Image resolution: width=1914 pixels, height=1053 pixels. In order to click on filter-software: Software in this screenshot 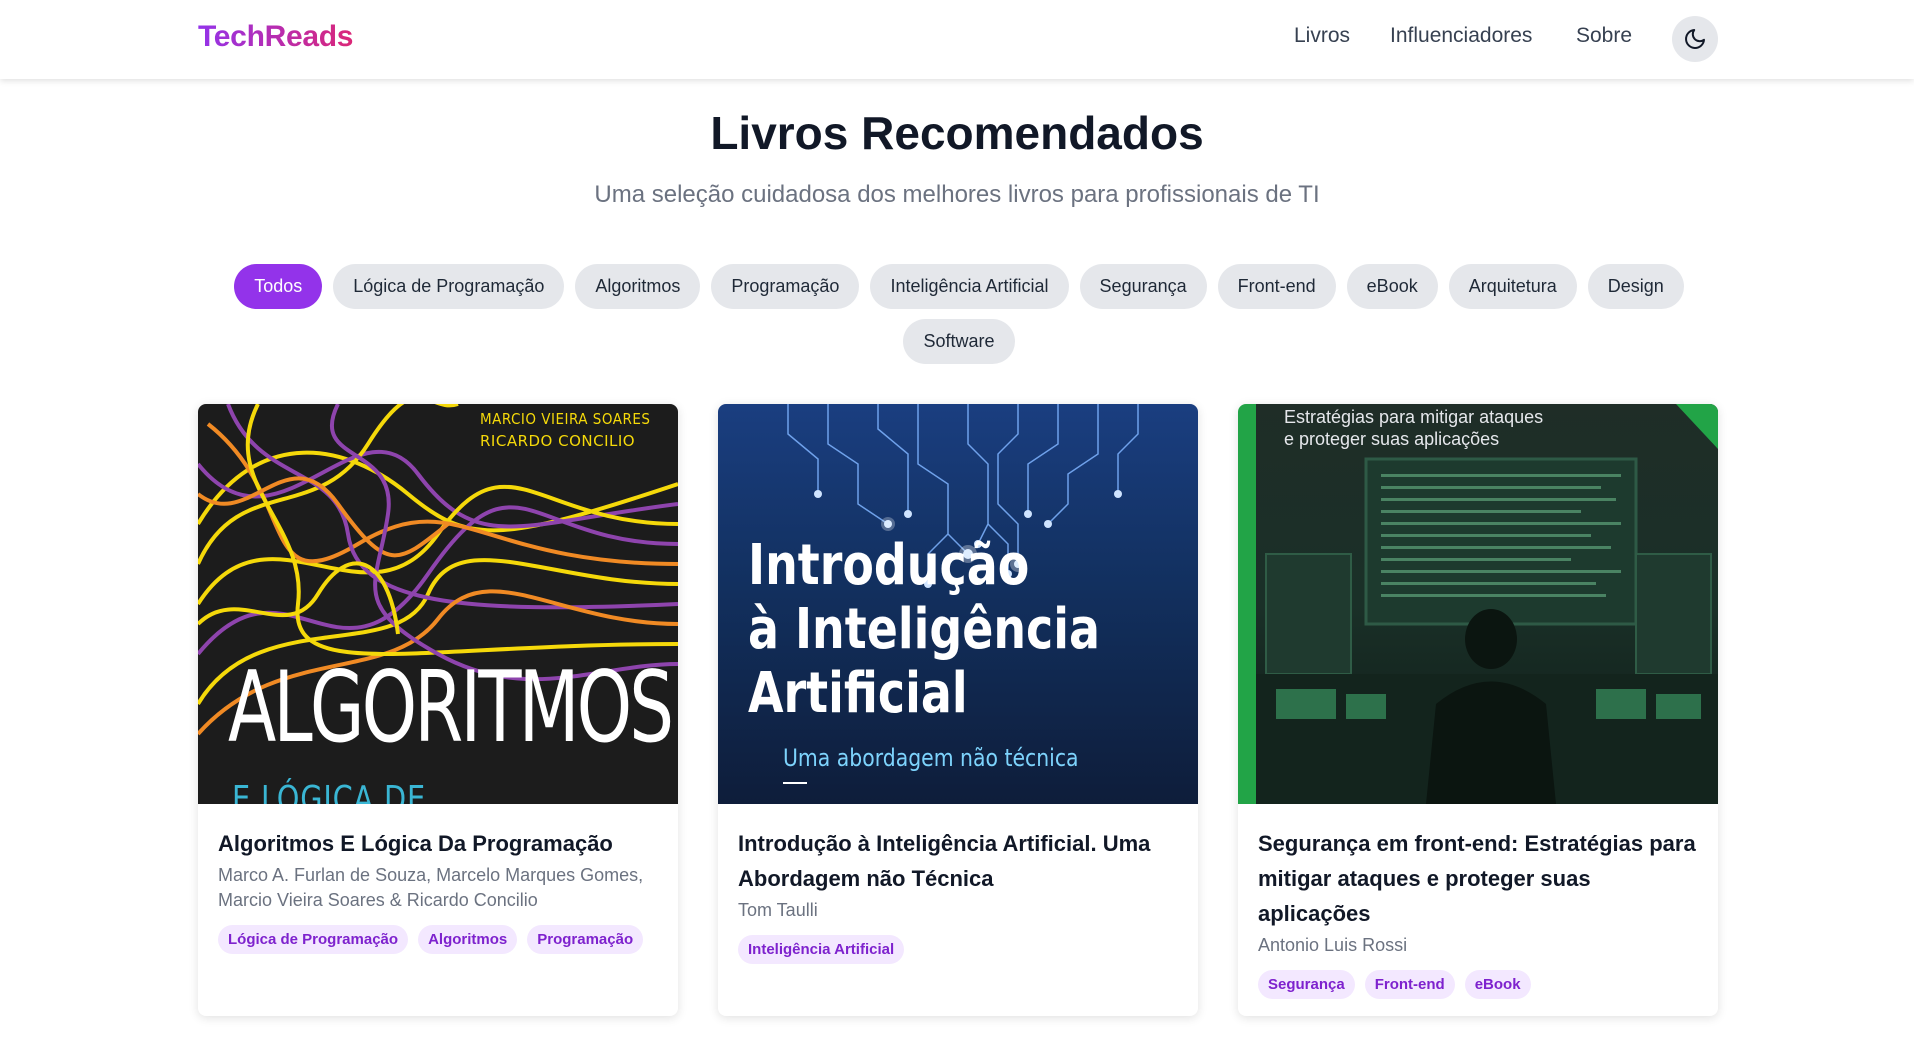, I will do `click(959, 341)`.